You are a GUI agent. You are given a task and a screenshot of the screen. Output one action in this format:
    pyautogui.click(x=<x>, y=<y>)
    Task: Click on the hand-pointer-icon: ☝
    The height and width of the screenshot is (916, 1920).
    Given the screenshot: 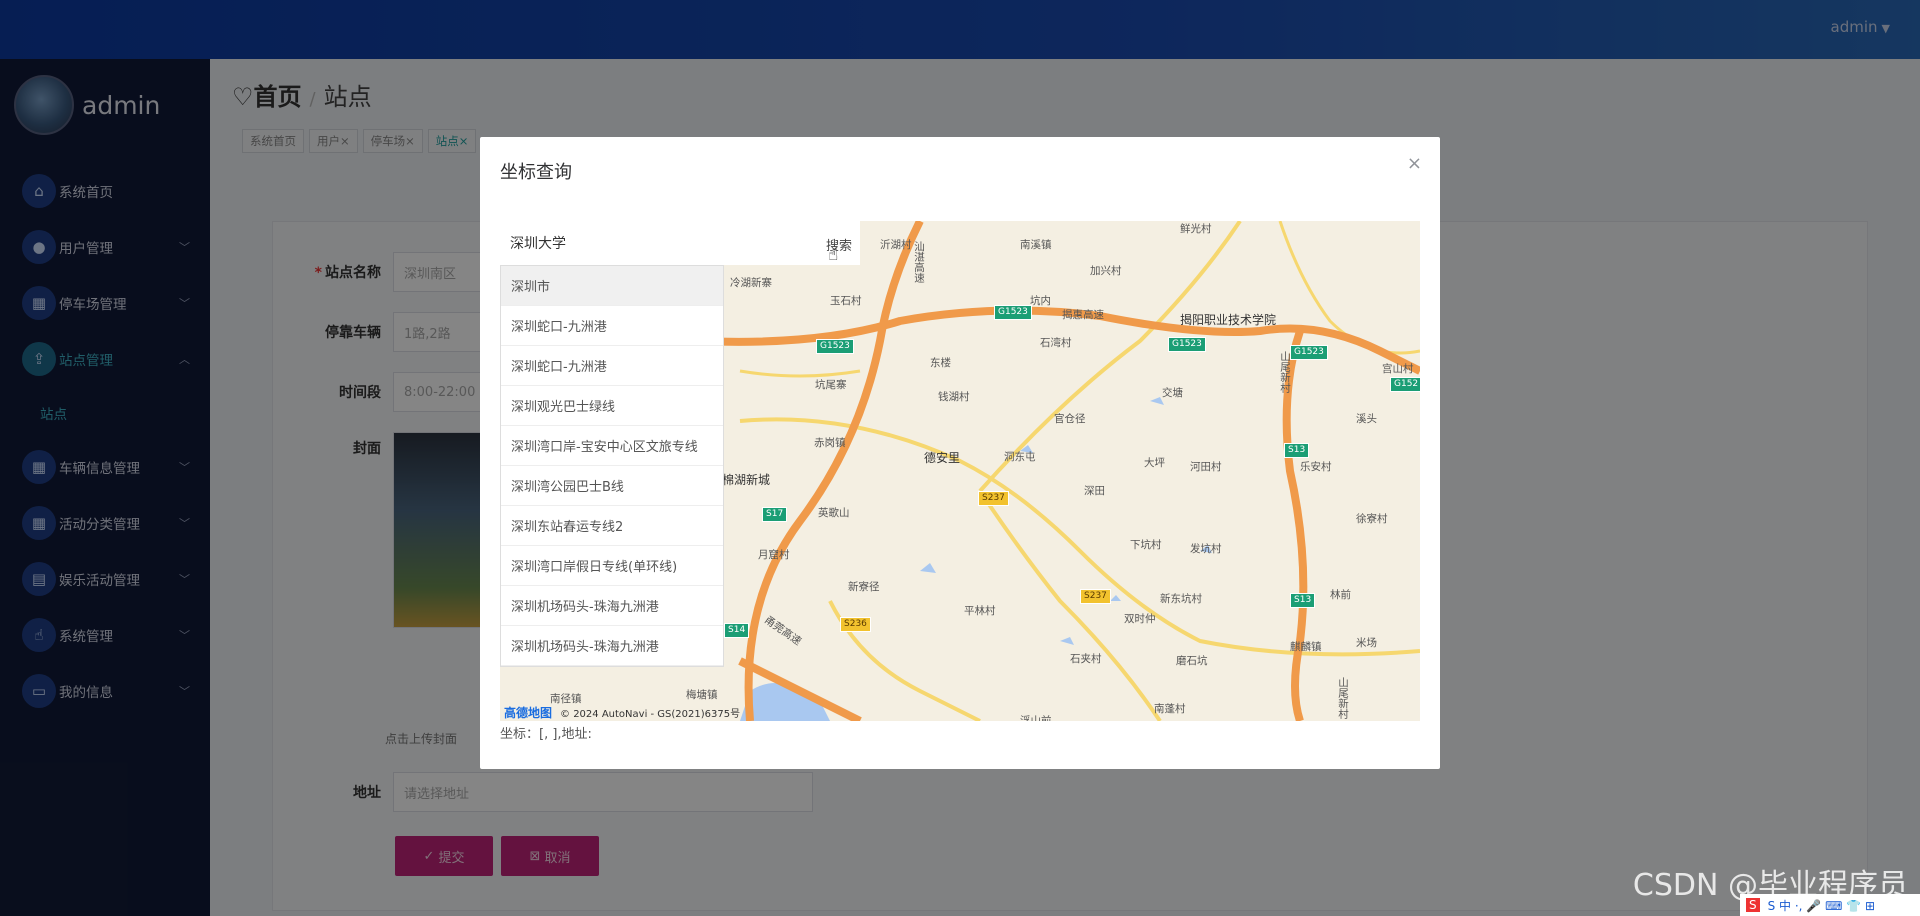 What is the action you would take?
    pyautogui.click(x=833, y=255)
    